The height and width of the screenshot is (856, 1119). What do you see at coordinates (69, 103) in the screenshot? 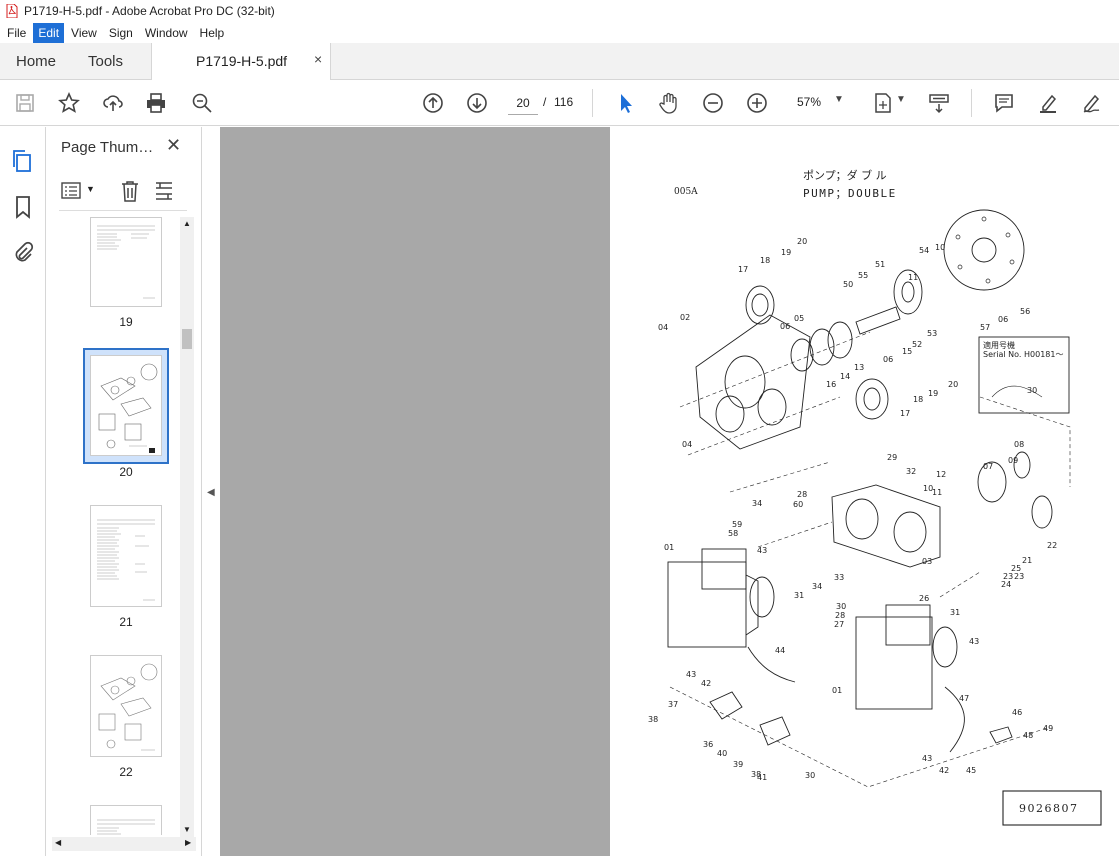
I see `bookmark-star-icon` at bounding box center [69, 103].